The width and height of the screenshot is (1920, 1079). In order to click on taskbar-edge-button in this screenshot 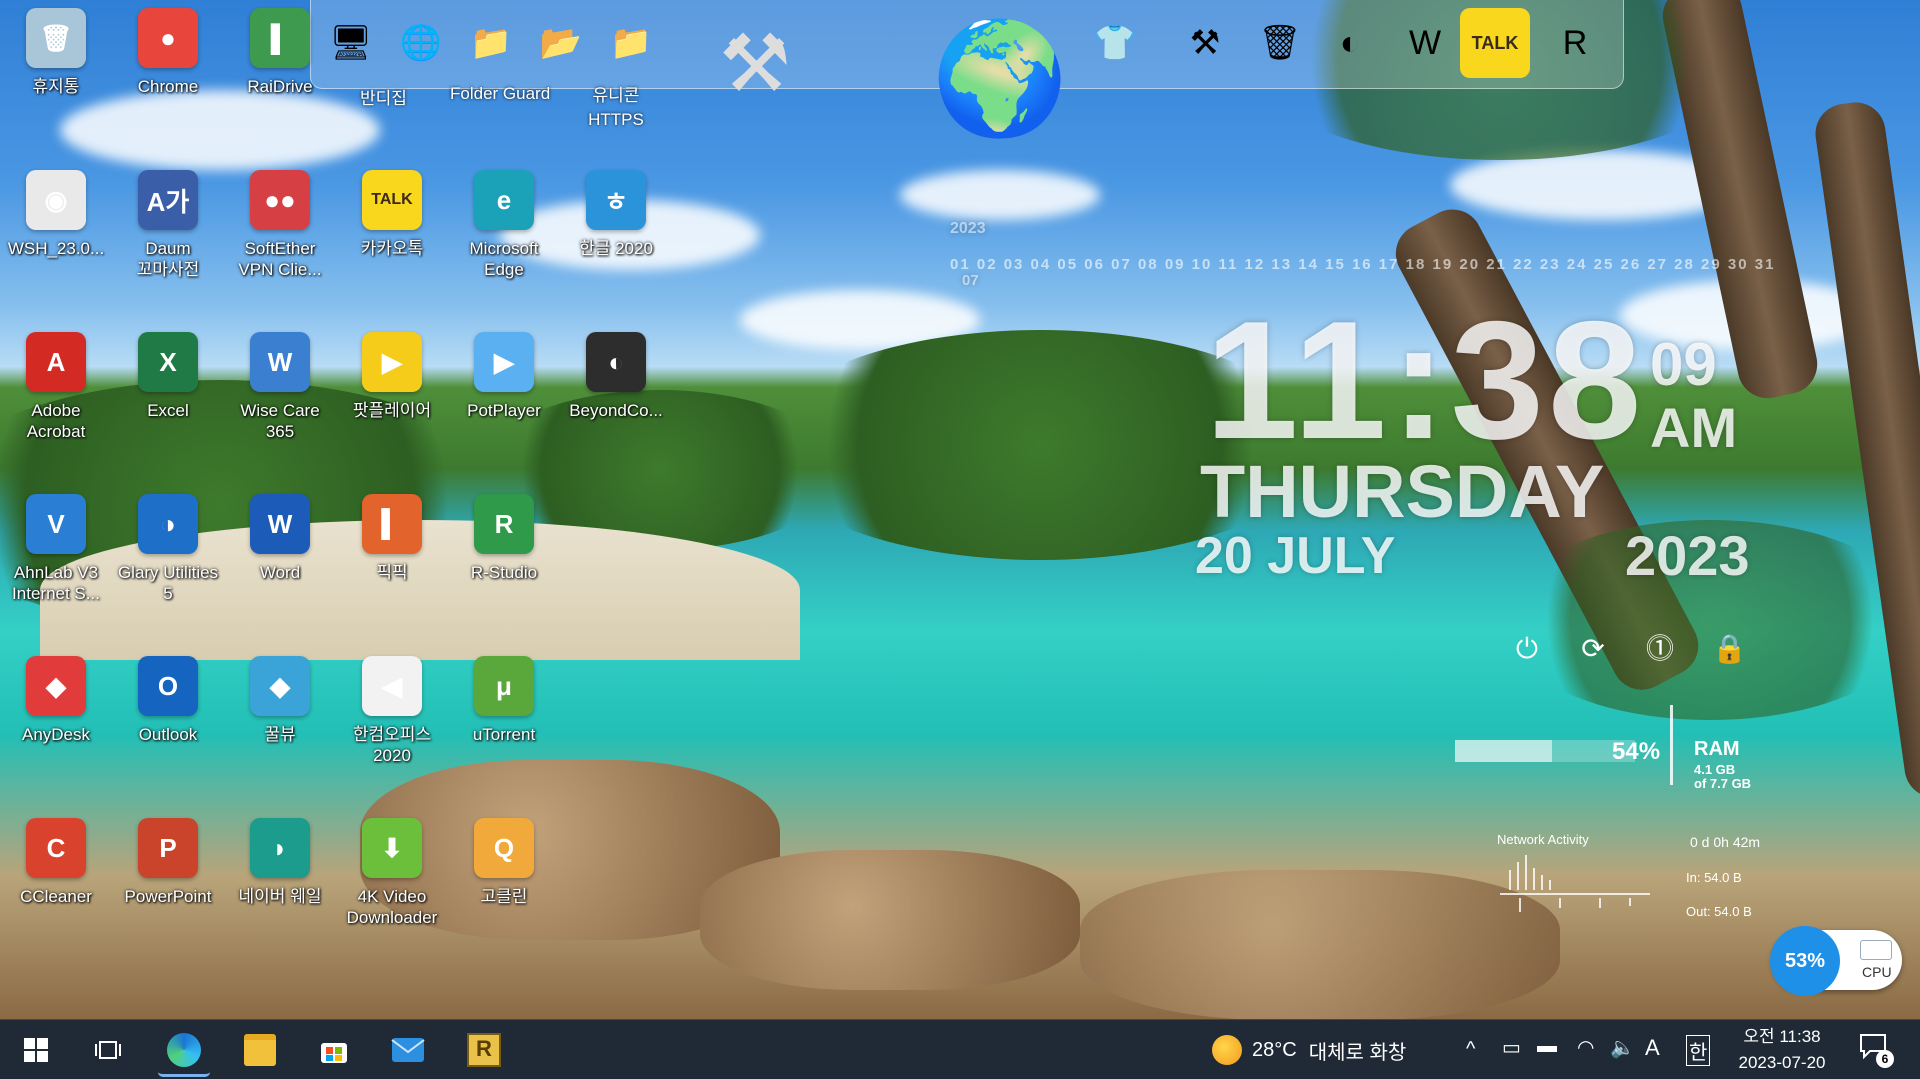, I will do `click(184, 1051)`.